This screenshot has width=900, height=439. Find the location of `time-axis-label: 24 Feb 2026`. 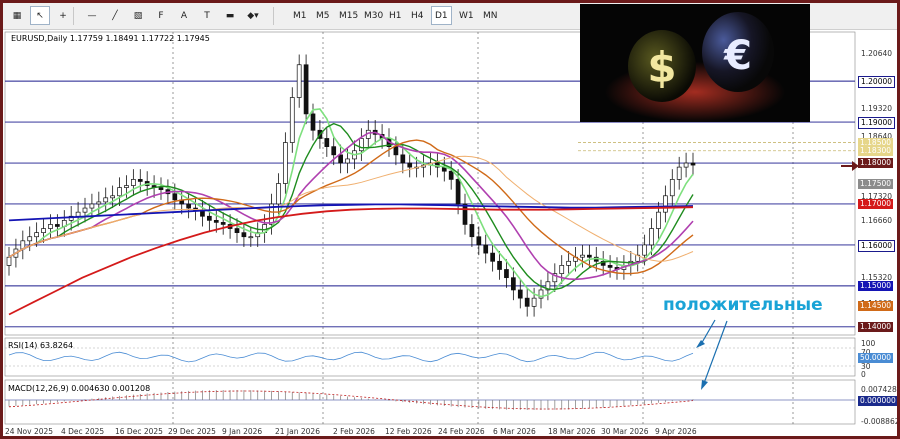

time-axis-label: 24 Feb 2026 is located at coordinates (461, 431).